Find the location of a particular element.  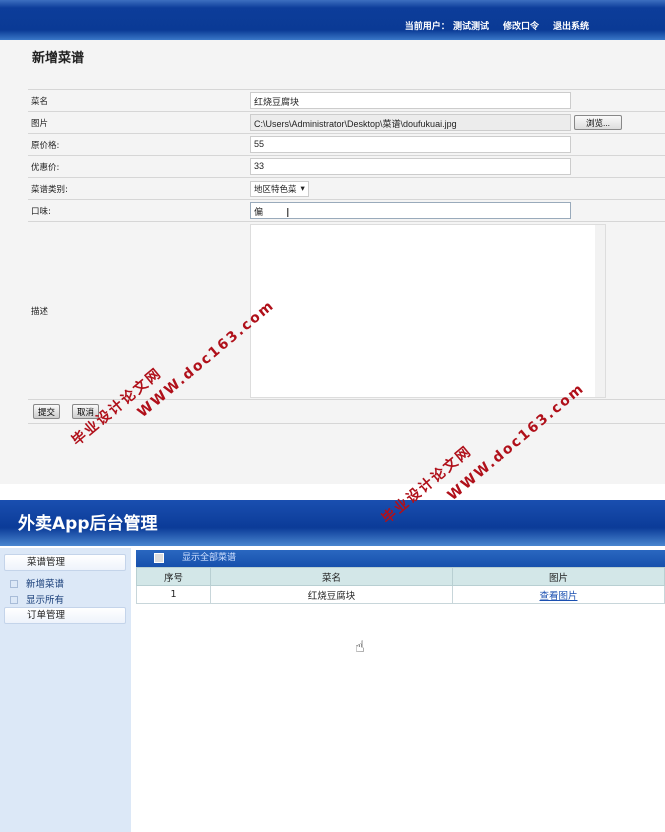

recipe-table: 序号 菜名 图片 1 红烧豆腐块 查看图片 is located at coordinates (400, 585).